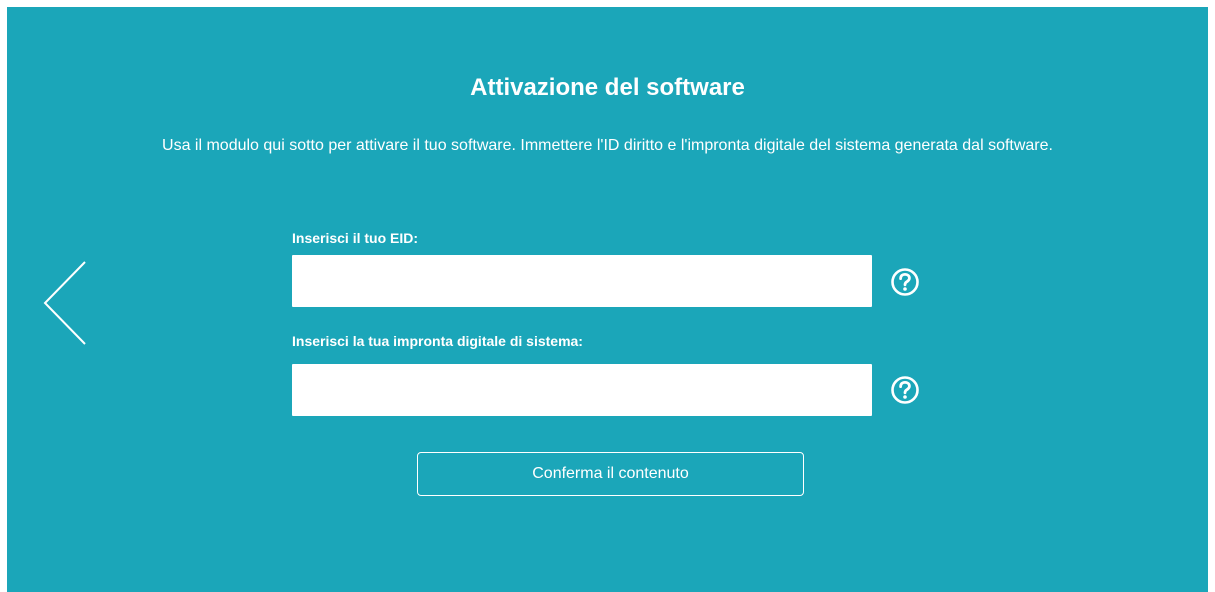  What do you see at coordinates (607, 87) in the screenshot?
I see `page-title: Attivazione del software` at bounding box center [607, 87].